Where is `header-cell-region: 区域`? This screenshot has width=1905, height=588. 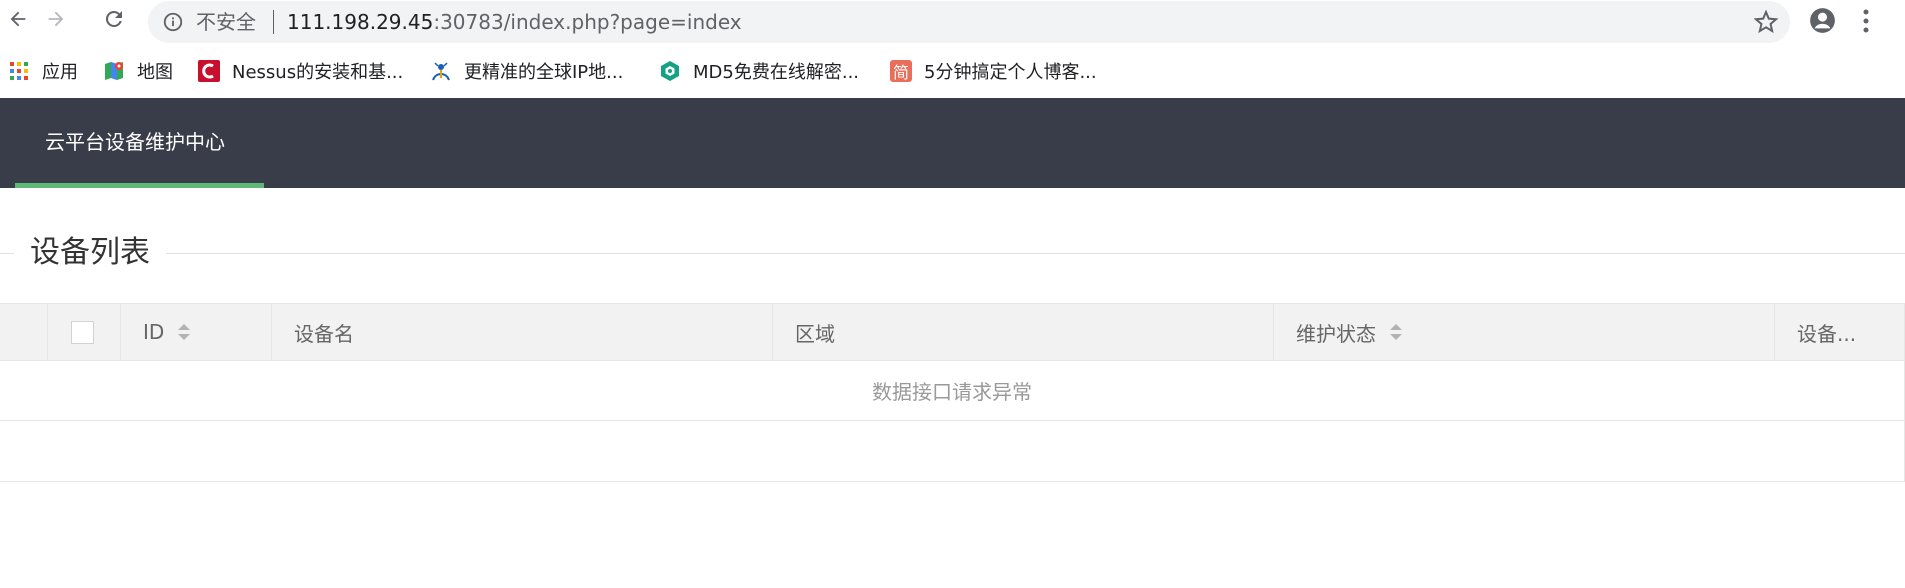
header-cell-region: 区域 is located at coordinates (1023, 332).